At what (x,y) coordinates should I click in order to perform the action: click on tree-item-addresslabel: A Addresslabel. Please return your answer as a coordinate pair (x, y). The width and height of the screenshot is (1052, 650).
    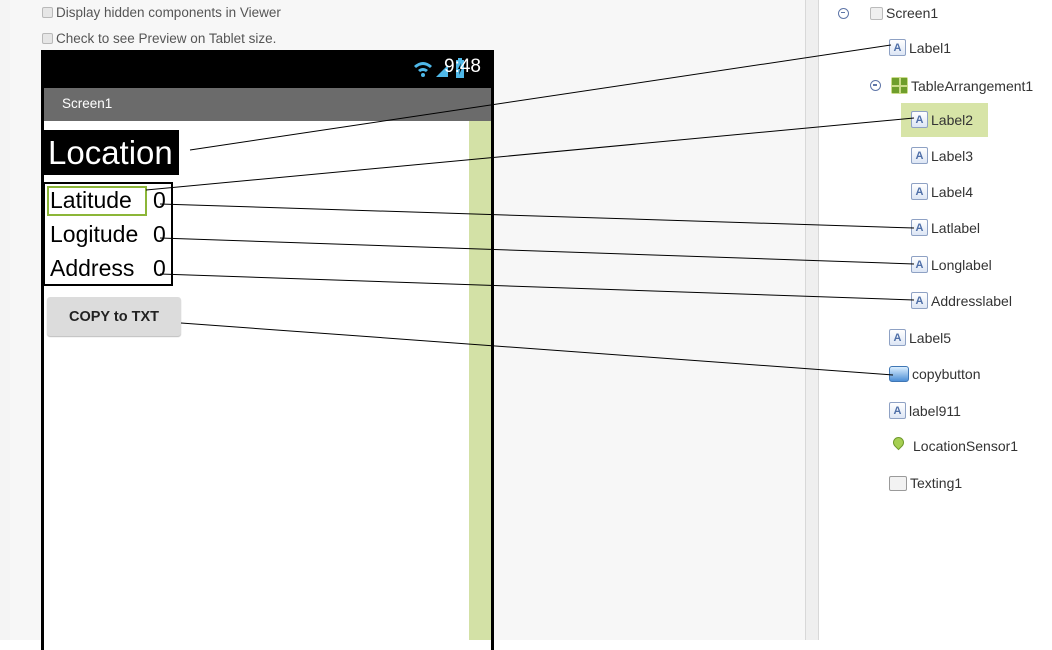
    Looking at the image, I should click on (961, 300).